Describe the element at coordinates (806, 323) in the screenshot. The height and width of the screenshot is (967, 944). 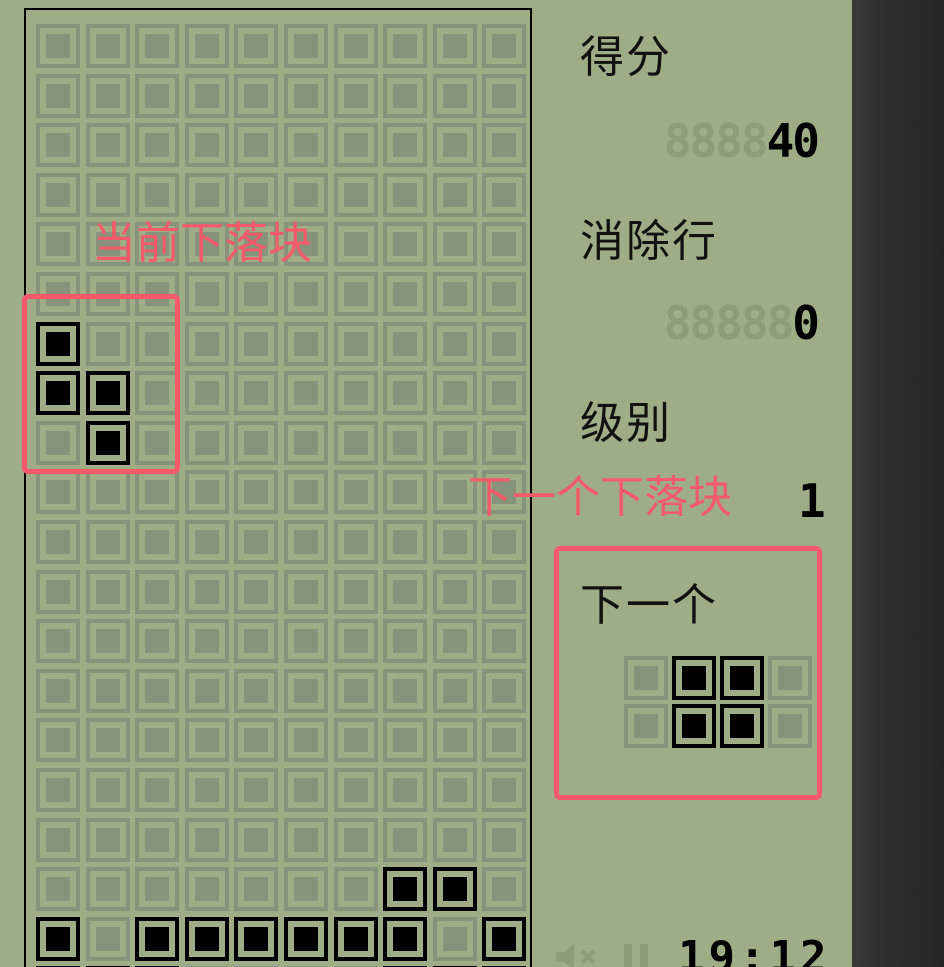
I see `lines-value: 0` at that location.